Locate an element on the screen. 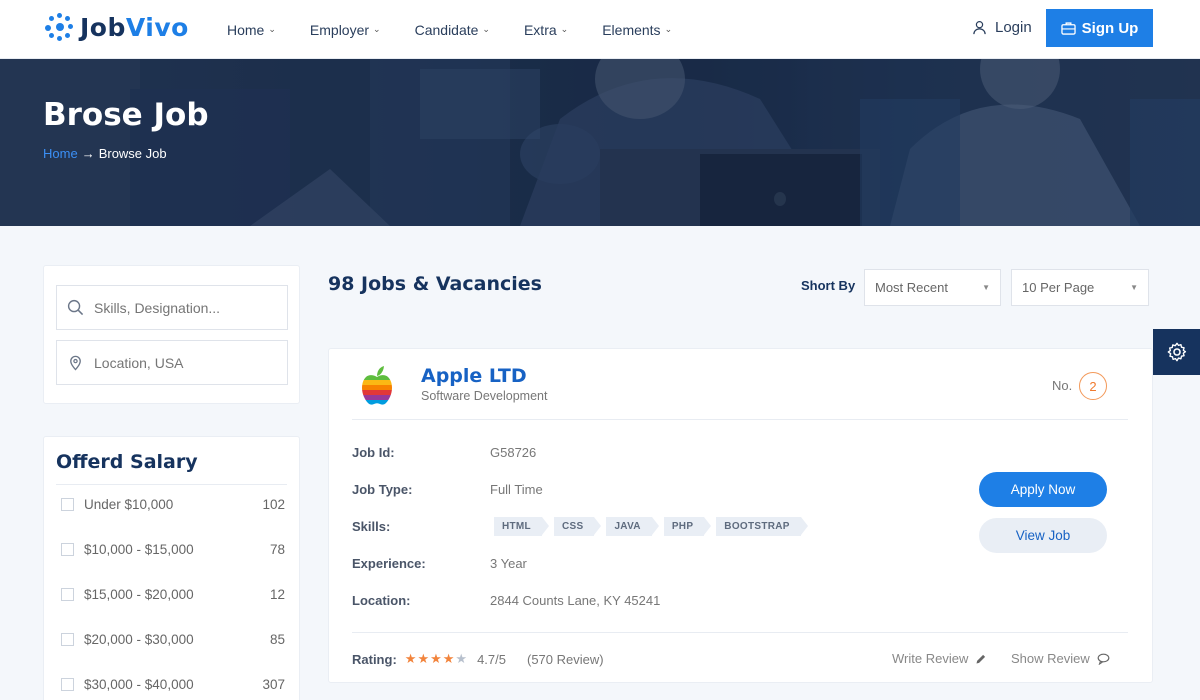 Image resolution: width=1200 pixels, height=700 pixels. option-count: 85 is located at coordinates (277, 639).